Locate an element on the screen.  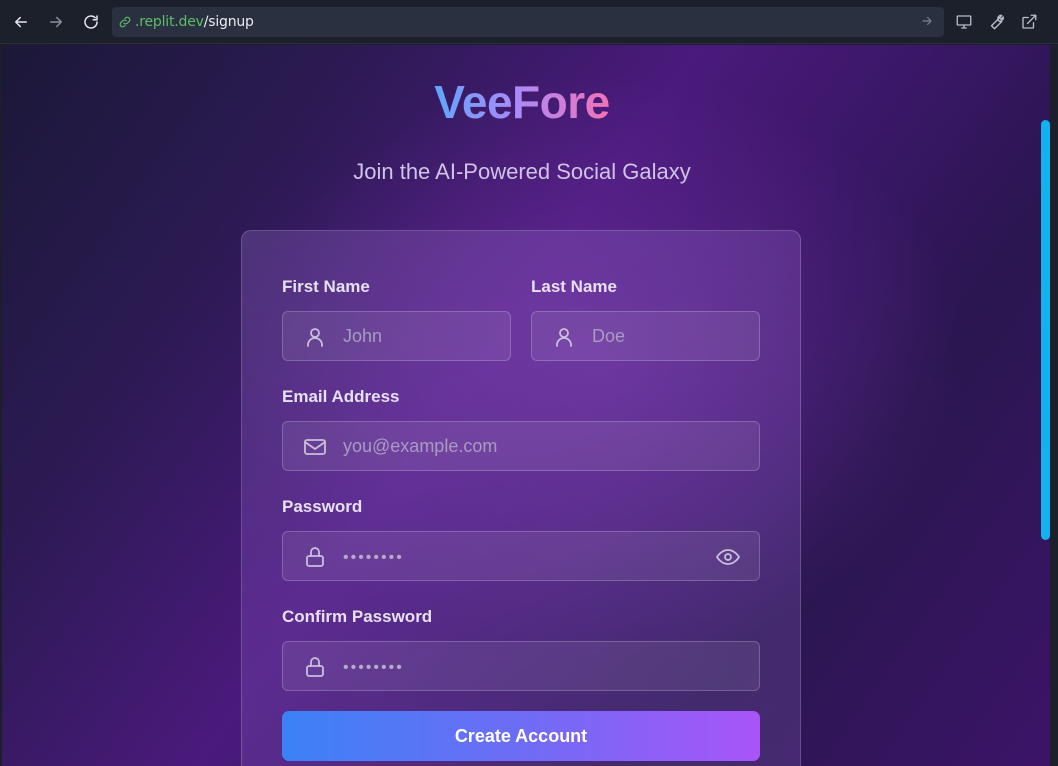
confirm-password-label: Confirm Password is located at coordinates (357, 616).